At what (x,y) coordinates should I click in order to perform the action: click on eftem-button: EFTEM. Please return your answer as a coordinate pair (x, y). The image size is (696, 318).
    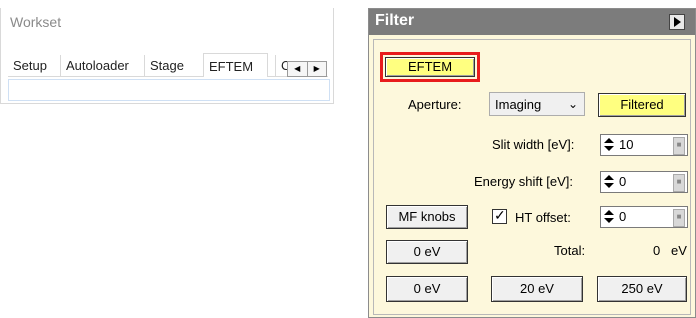
    Looking at the image, I should click on (430, 67).